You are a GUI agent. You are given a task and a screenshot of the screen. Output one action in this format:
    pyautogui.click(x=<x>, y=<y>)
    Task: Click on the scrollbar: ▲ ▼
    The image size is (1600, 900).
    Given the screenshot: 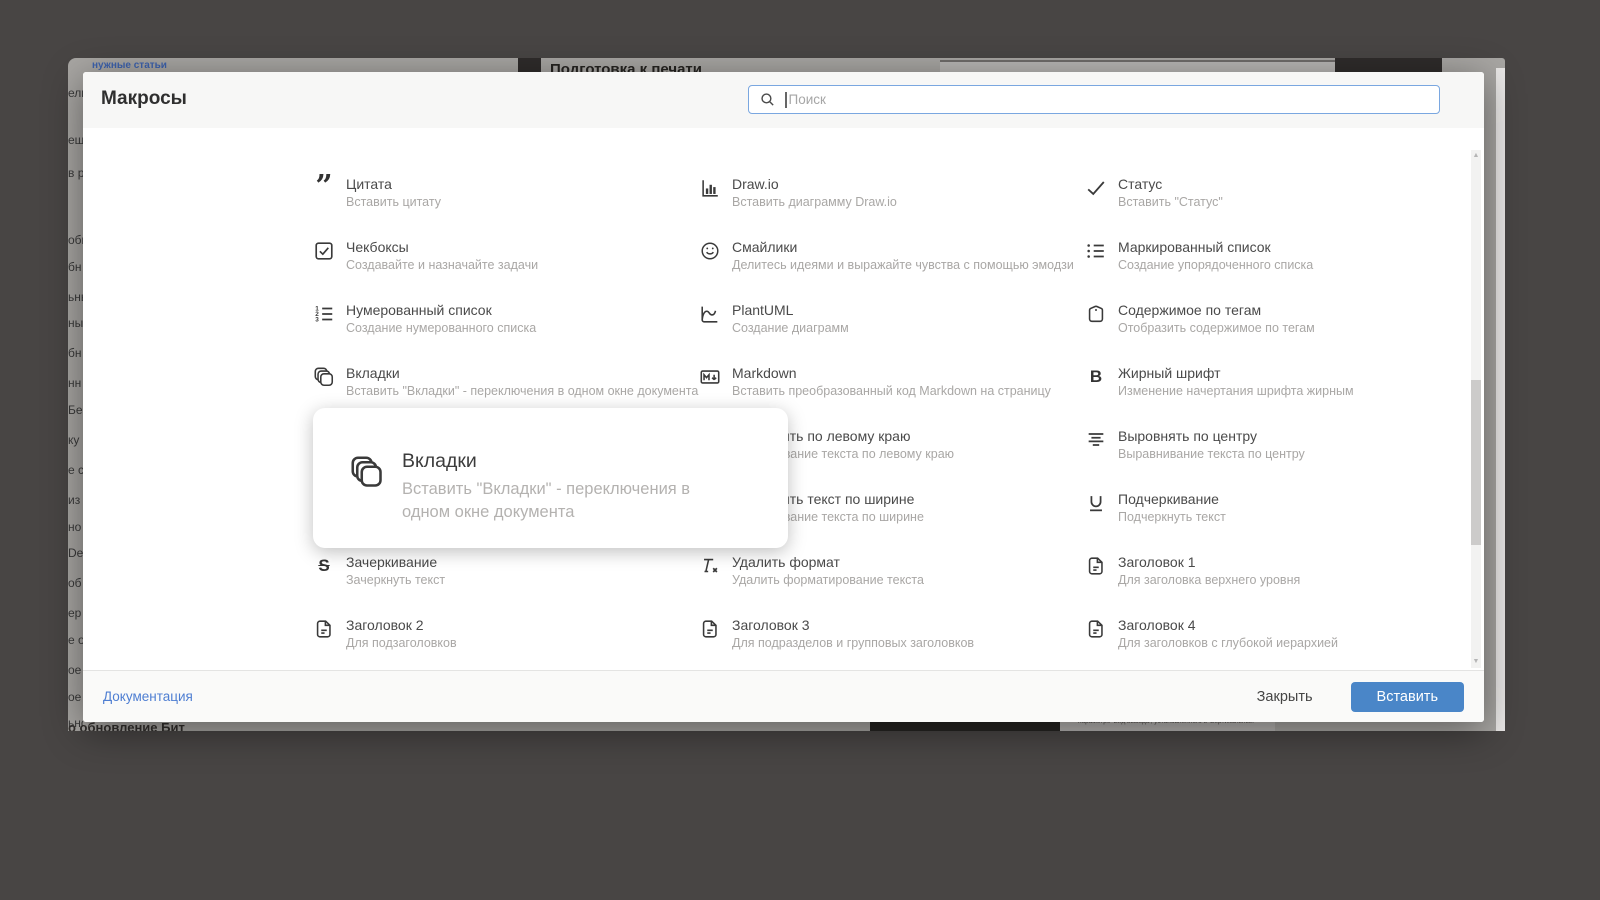 What is the action you would take?
    pyautogui.click(x=1476, y=409)
    